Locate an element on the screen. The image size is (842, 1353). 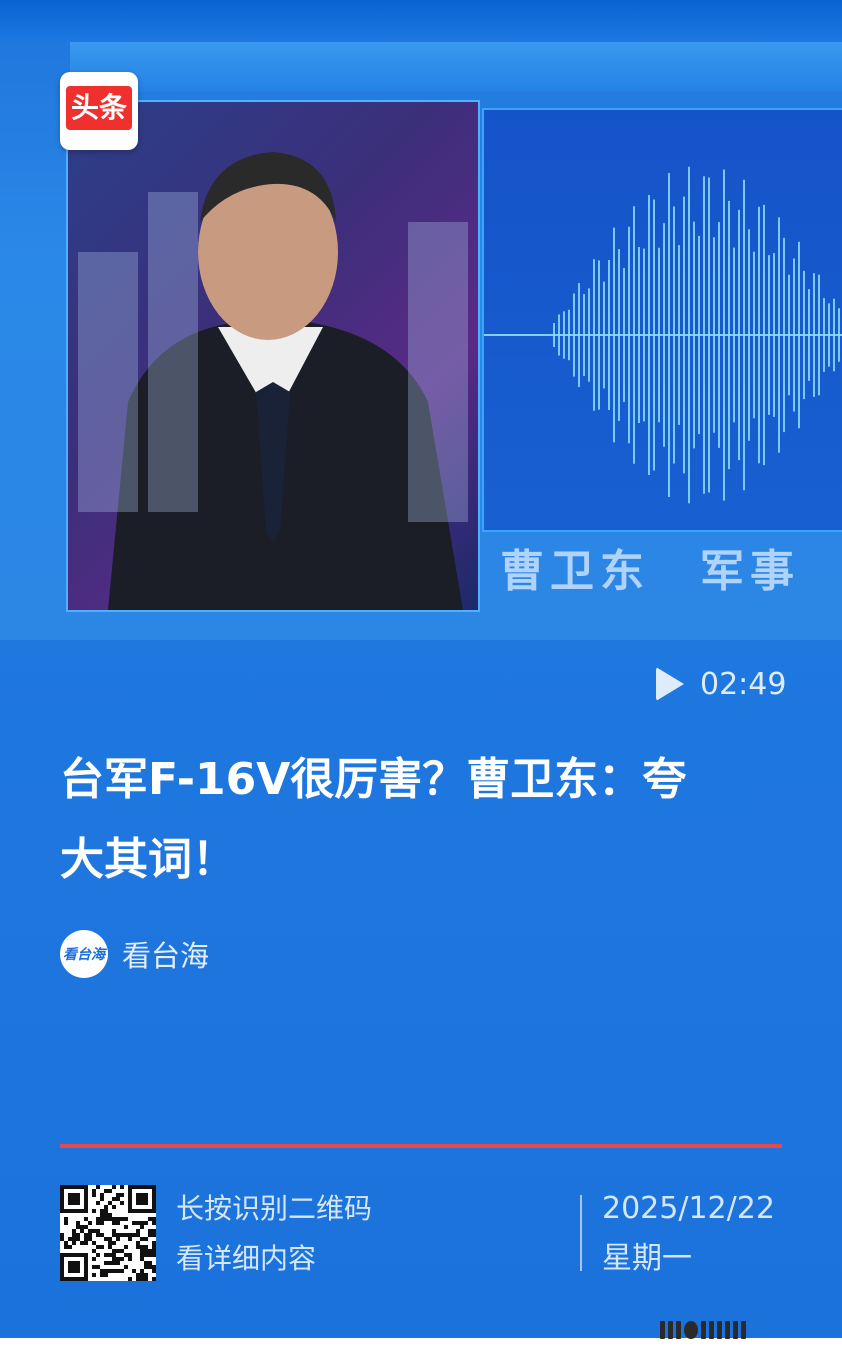
author-row: 看台海 看台海 is located at coordinates (134, 954).